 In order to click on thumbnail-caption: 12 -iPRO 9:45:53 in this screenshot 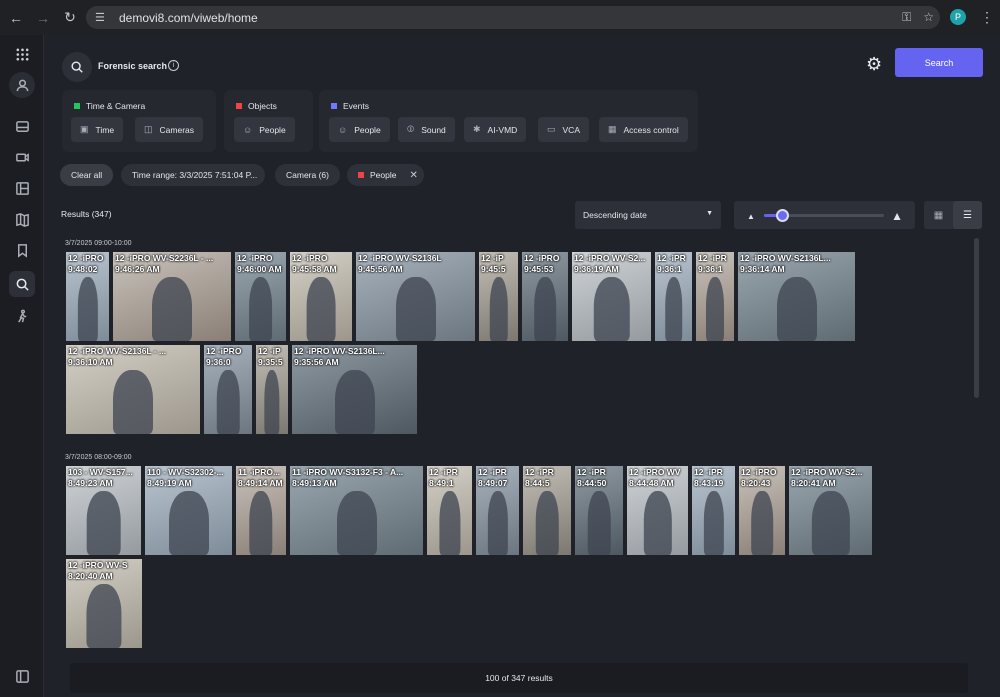, I will do `click(541, 264)`.